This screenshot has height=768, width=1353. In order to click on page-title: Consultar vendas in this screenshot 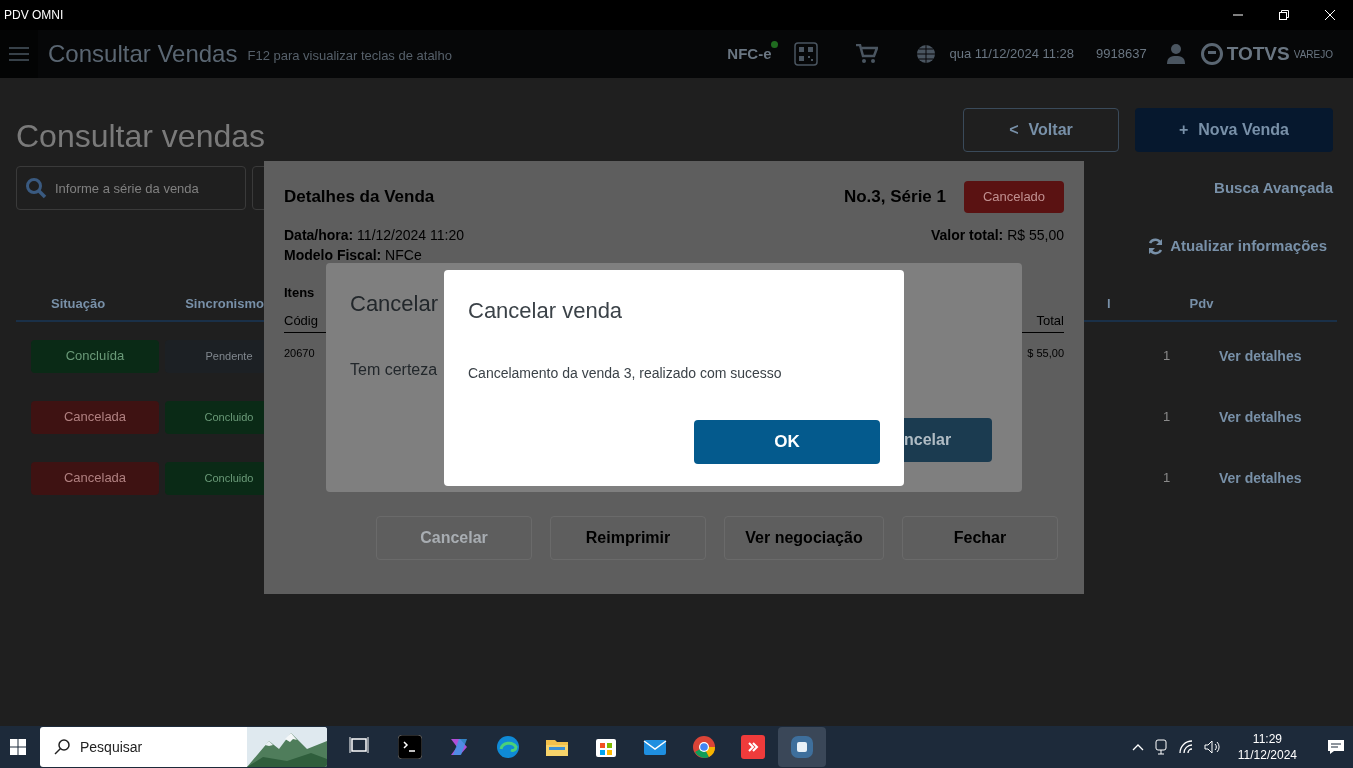, I will do `click(141, 136)`.